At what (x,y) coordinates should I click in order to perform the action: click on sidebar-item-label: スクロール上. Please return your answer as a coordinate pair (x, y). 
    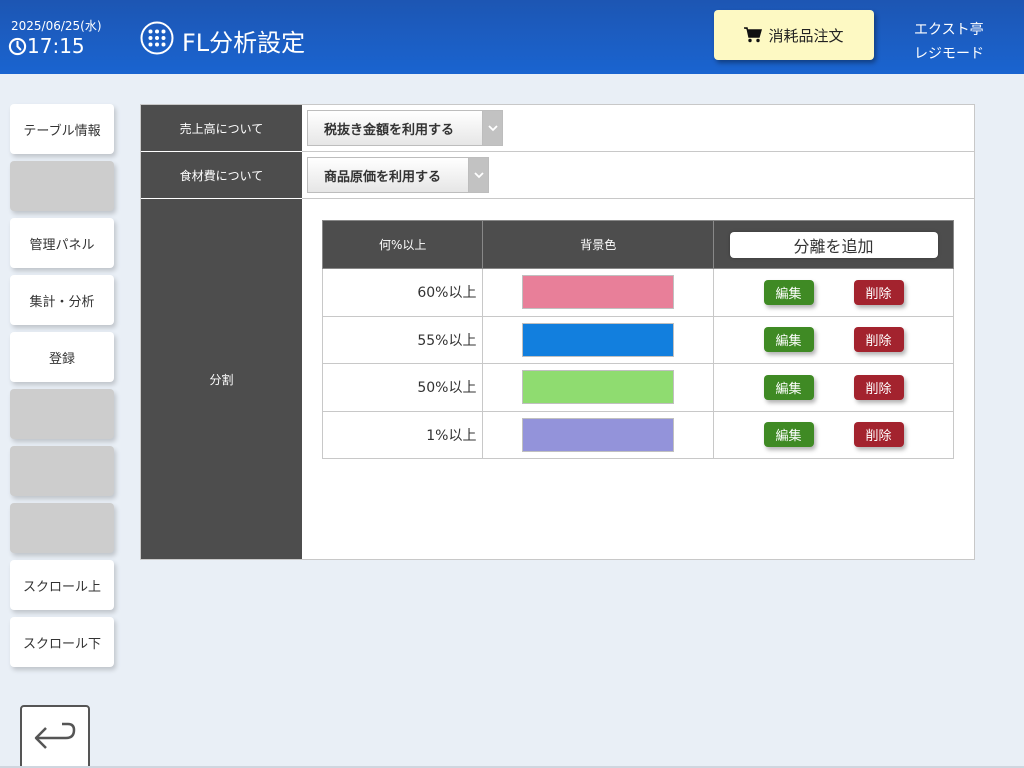
    Looking at the image, I should click on (61, 587).